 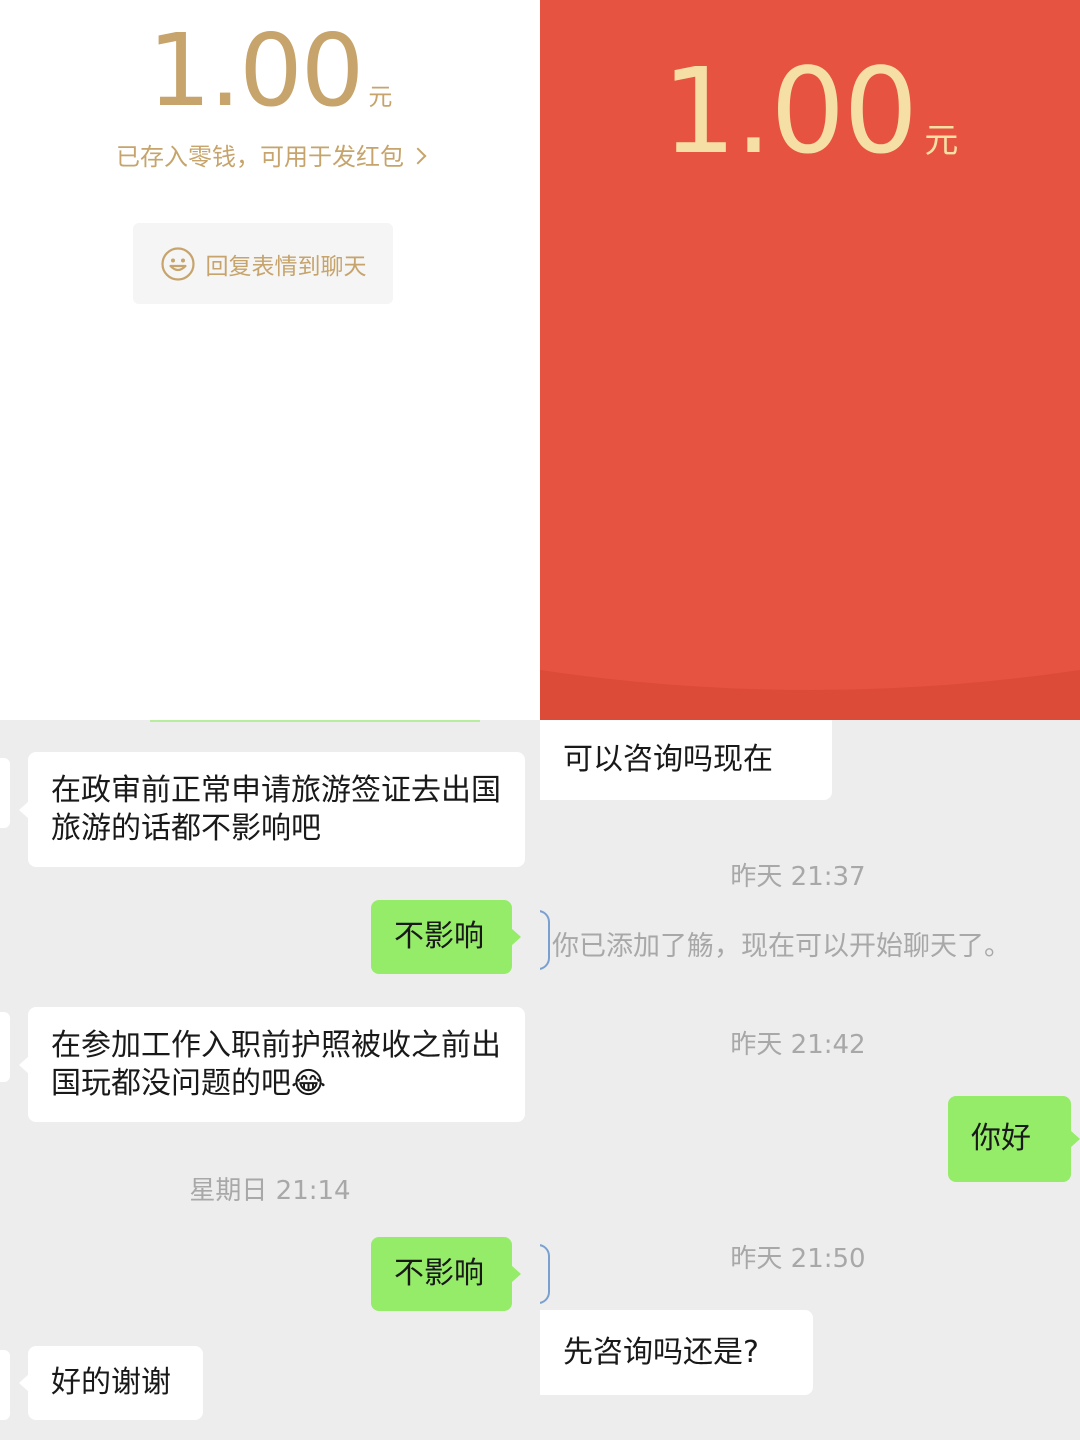 I want to click on received-amount: 1.00 元, so click(x=270, y=70).